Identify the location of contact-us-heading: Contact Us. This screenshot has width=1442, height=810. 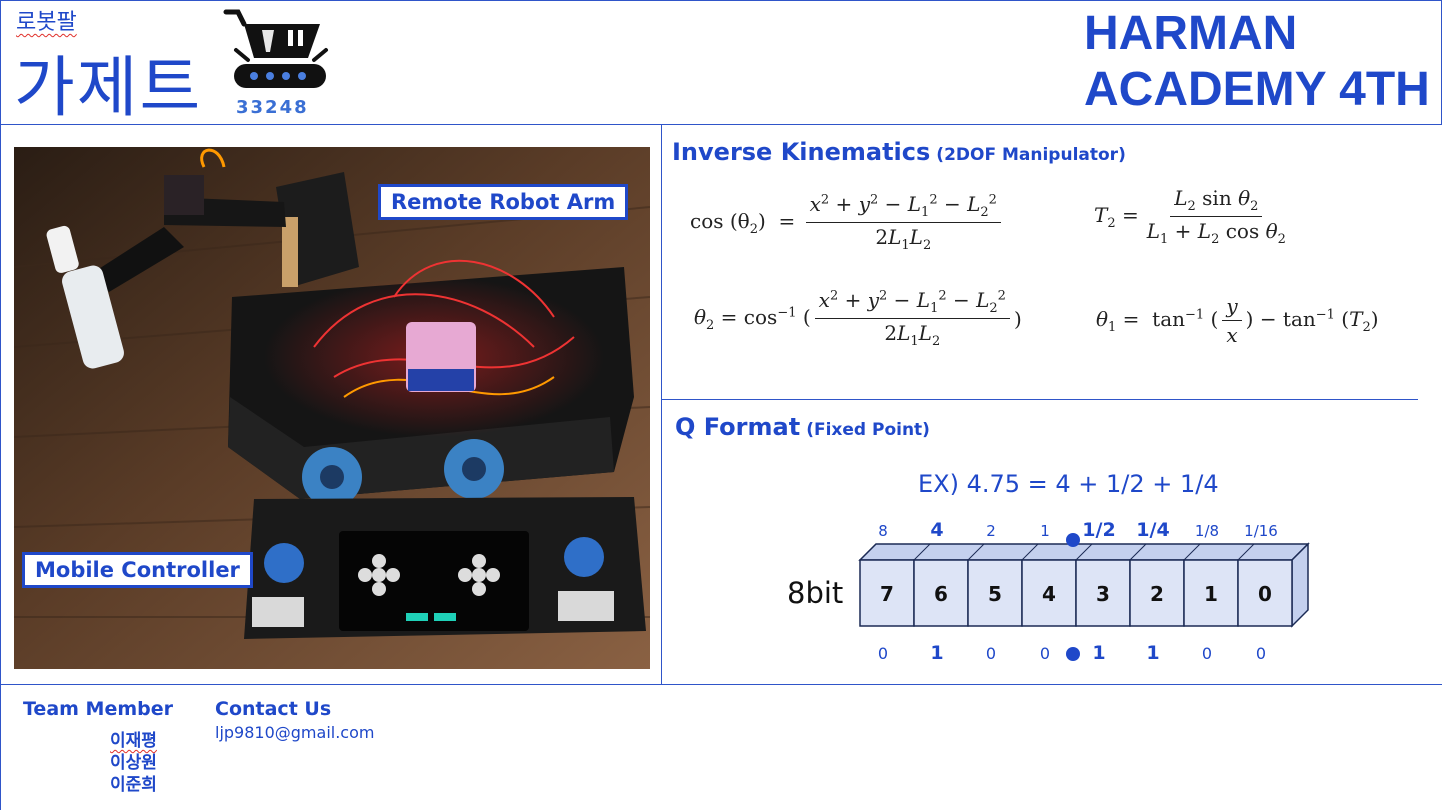
(273, 709).